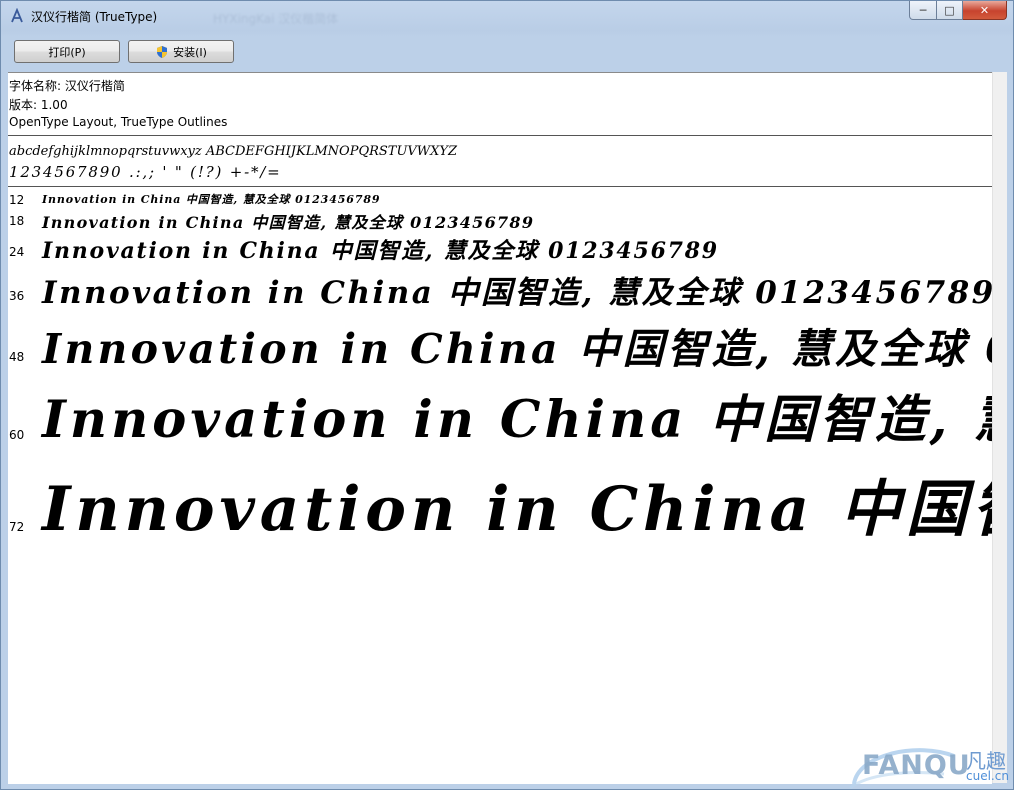 Image resolution: width=1014 pixels, height=790 pixels. What do you see at coordinates (17, 435) in the screenshot?
I see `size-label: 60` at bounding box center [17, 435].